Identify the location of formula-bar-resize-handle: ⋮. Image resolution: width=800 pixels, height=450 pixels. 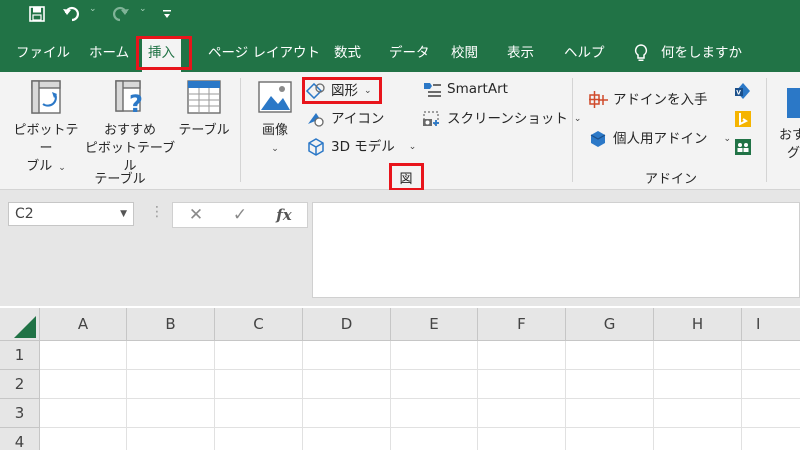
(157, 212).